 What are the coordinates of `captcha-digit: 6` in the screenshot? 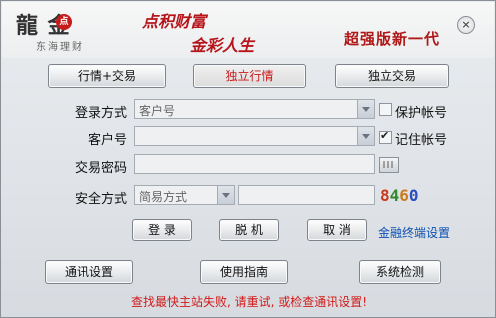 It's located at (404, 195).